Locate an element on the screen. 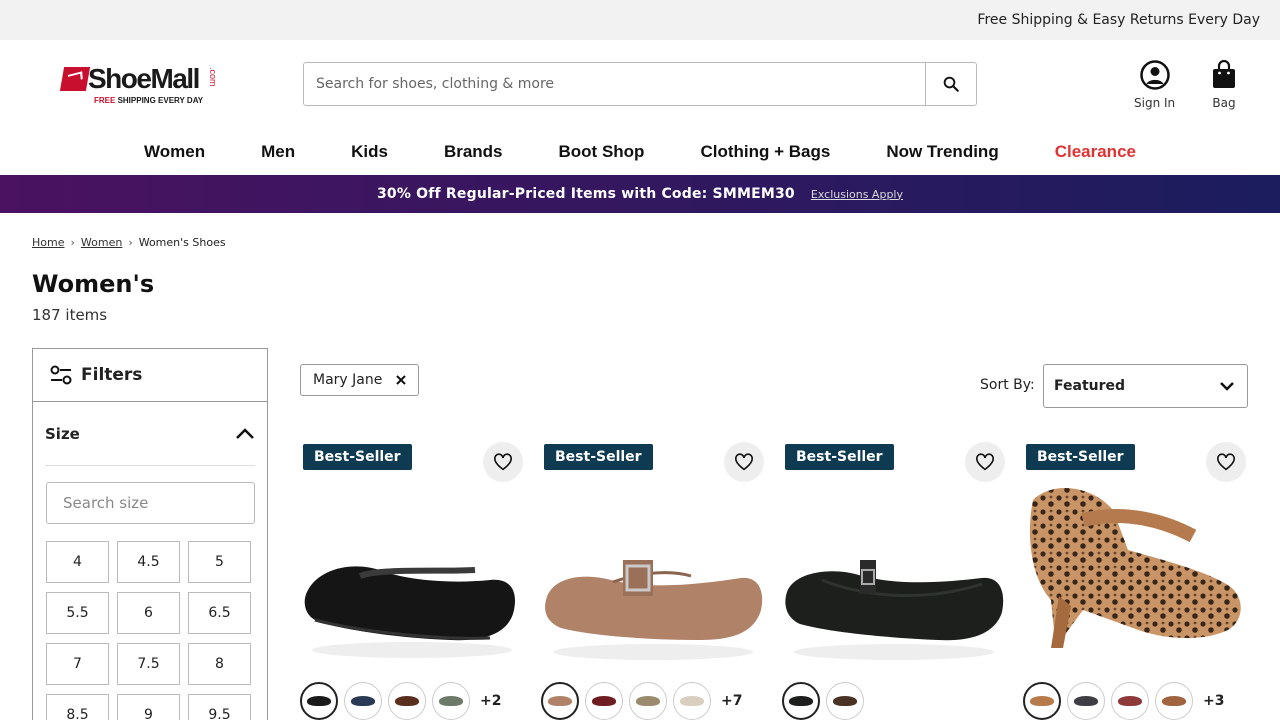 The width and height of the screenshot is (1280, 720). chevron-right-icon: › is located at coordinates (130, 242).